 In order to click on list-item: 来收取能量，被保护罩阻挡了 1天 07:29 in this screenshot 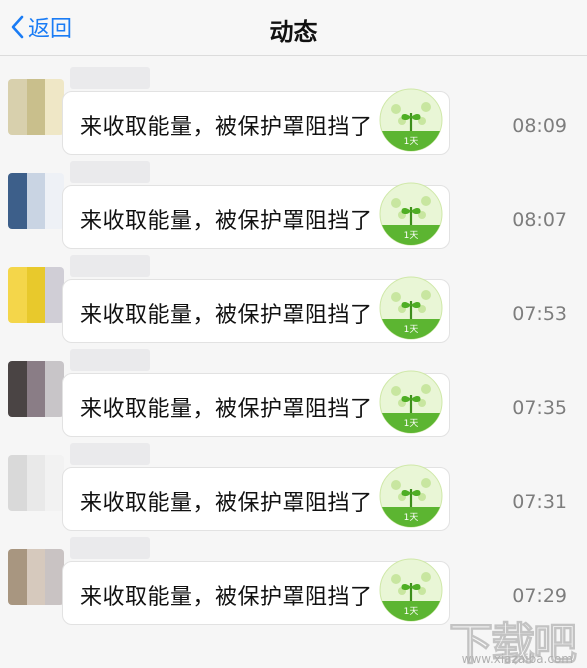, I will do `click(293, 576)`.